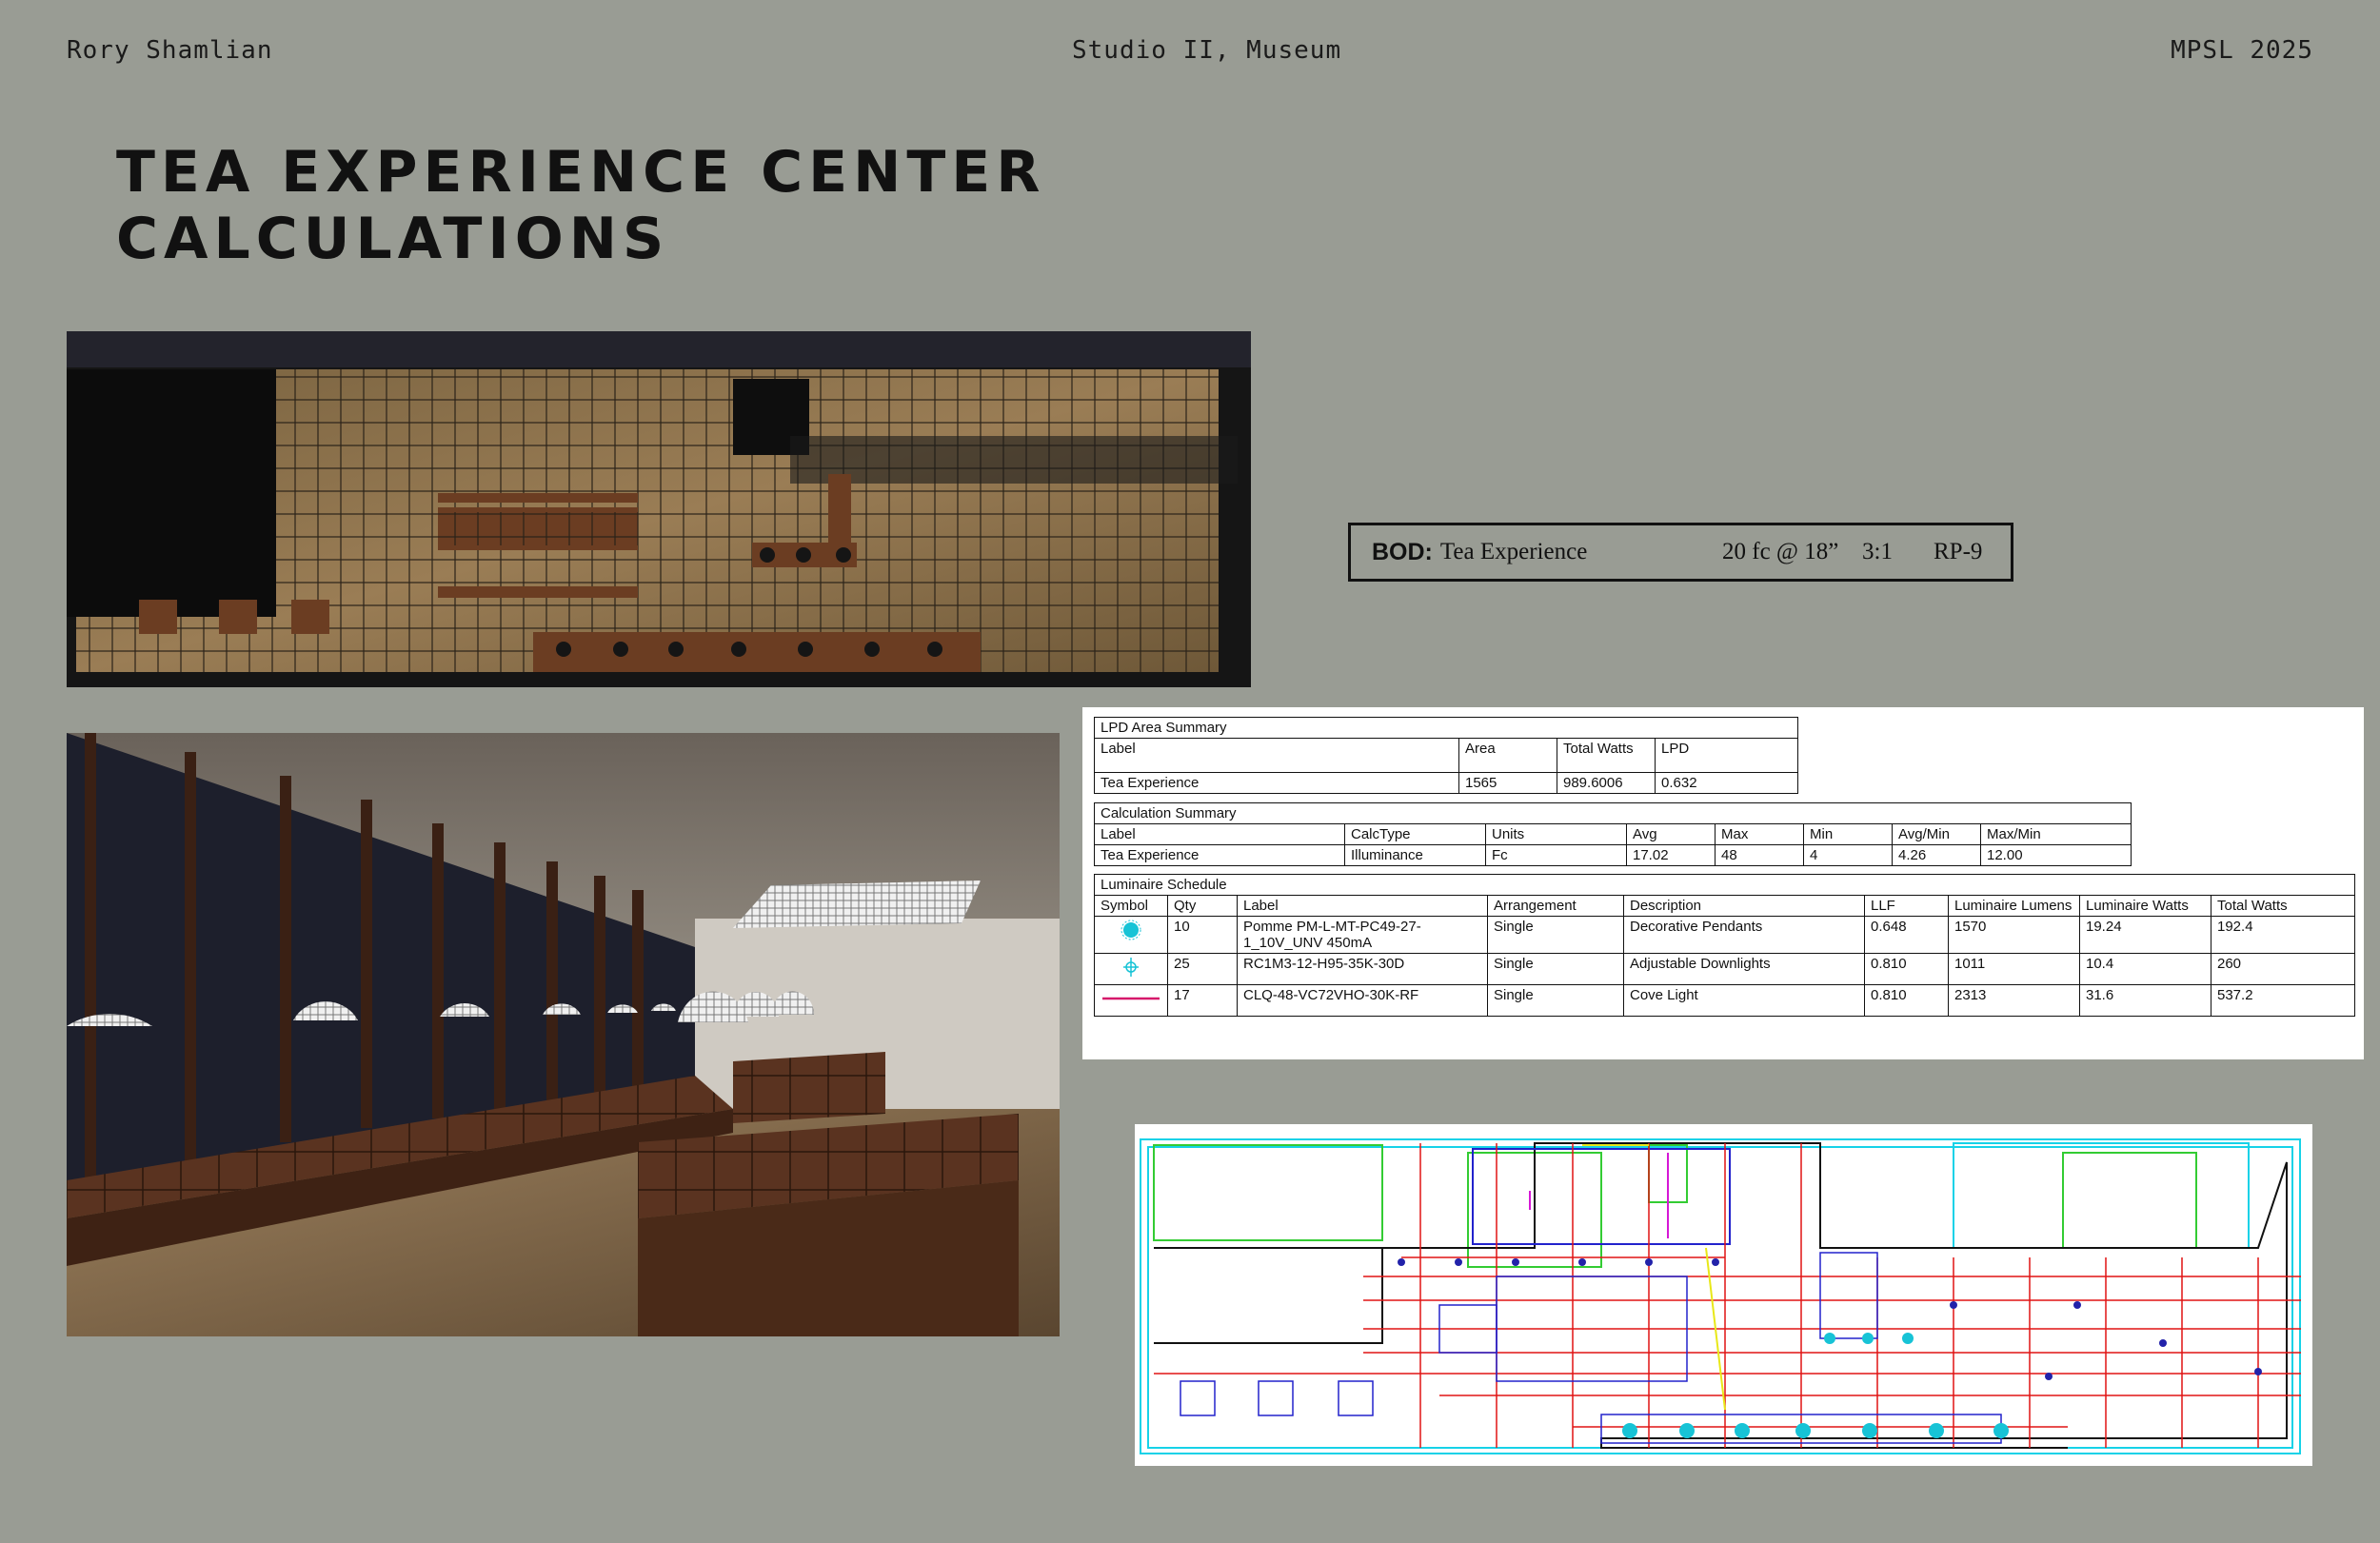 Image resolution: width=2380 pixels, height=1543 pixels. Describe the element at coordinates (2283, 969) in the screenshot. I see `schedule-cell: 260` at that location.